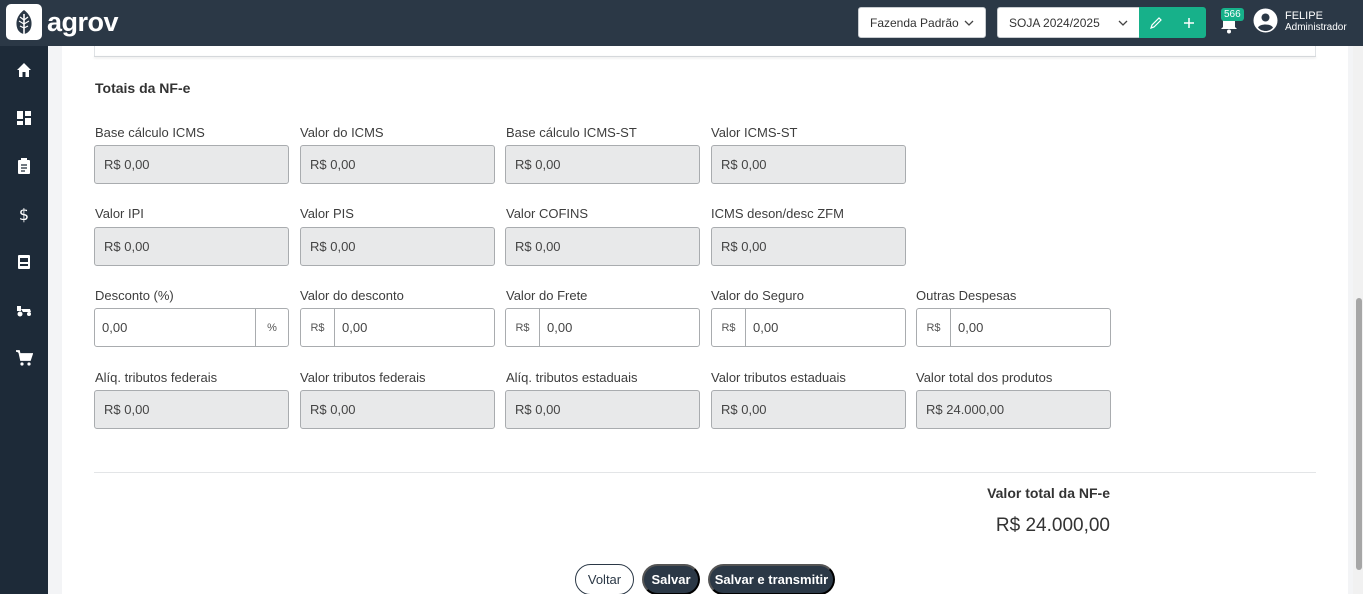 The width and height of the screenshot is (1363, 594). I want to click on sidebar-item-records, so click(24, 166).